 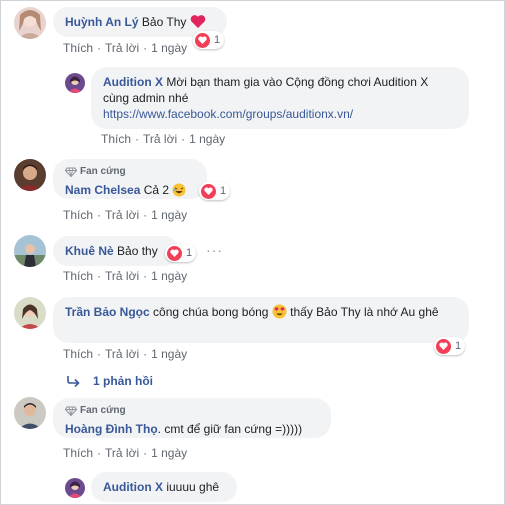 I want to click on comment-text: Bảo Thy, so click(x=164, y=22).